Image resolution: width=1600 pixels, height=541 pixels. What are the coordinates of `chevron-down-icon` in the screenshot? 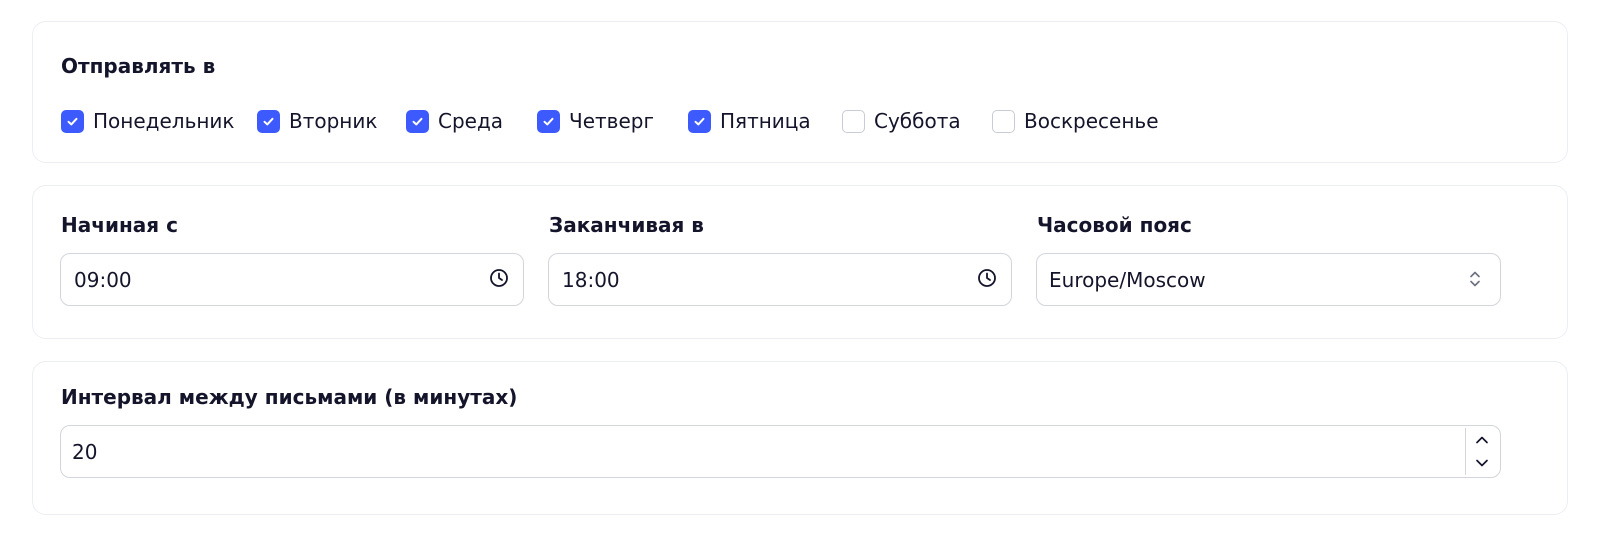 It's located at (1482, 463).